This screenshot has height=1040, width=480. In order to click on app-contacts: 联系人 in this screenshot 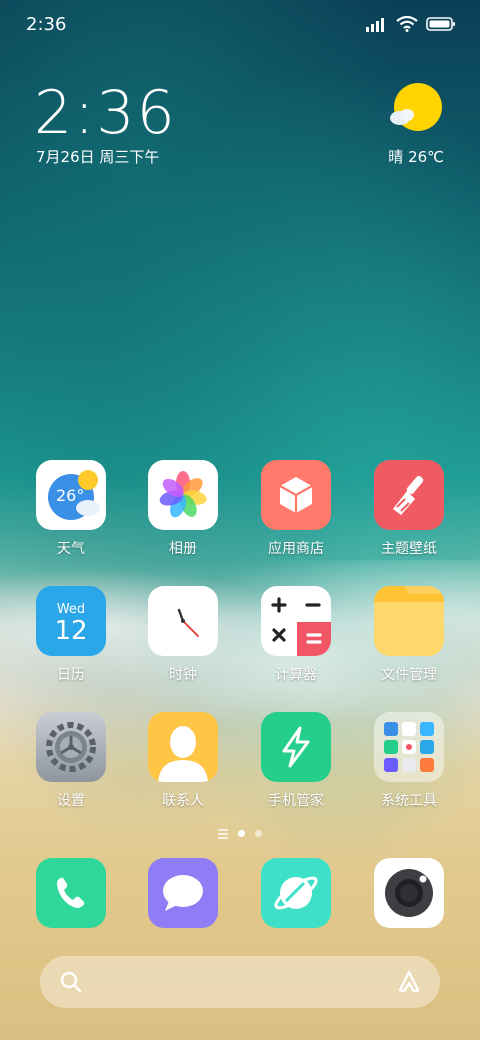, I will do `click(183, 761)`.